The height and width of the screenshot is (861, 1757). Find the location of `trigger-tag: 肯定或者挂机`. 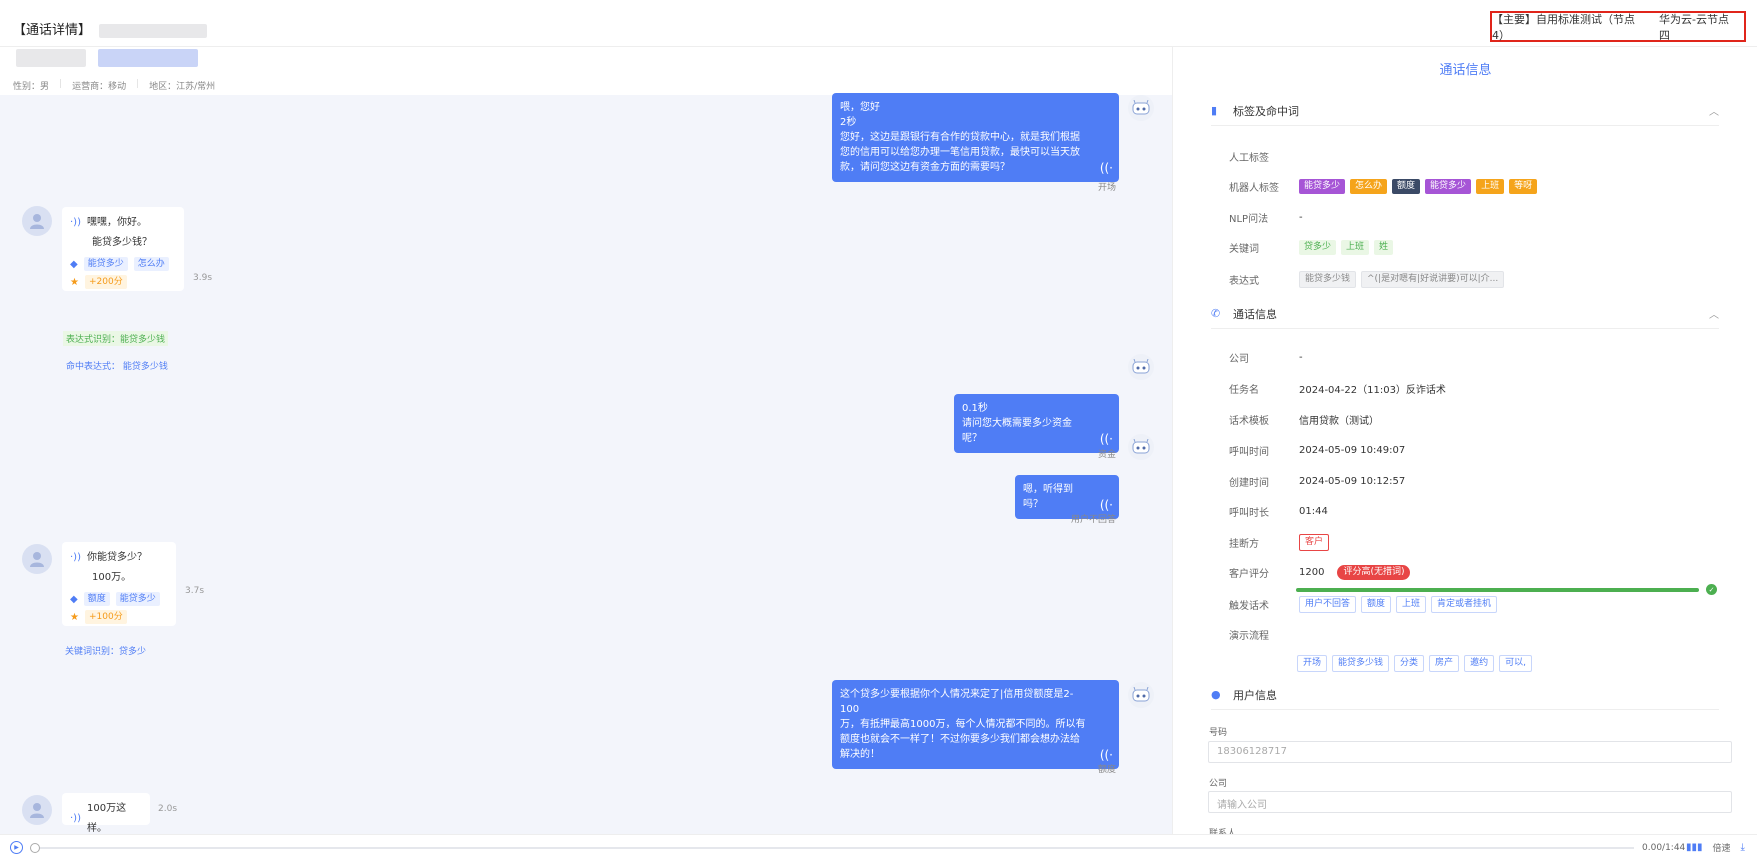

trigger-tag: 肯定或者挂机 is located at coordinates (1464, 604).